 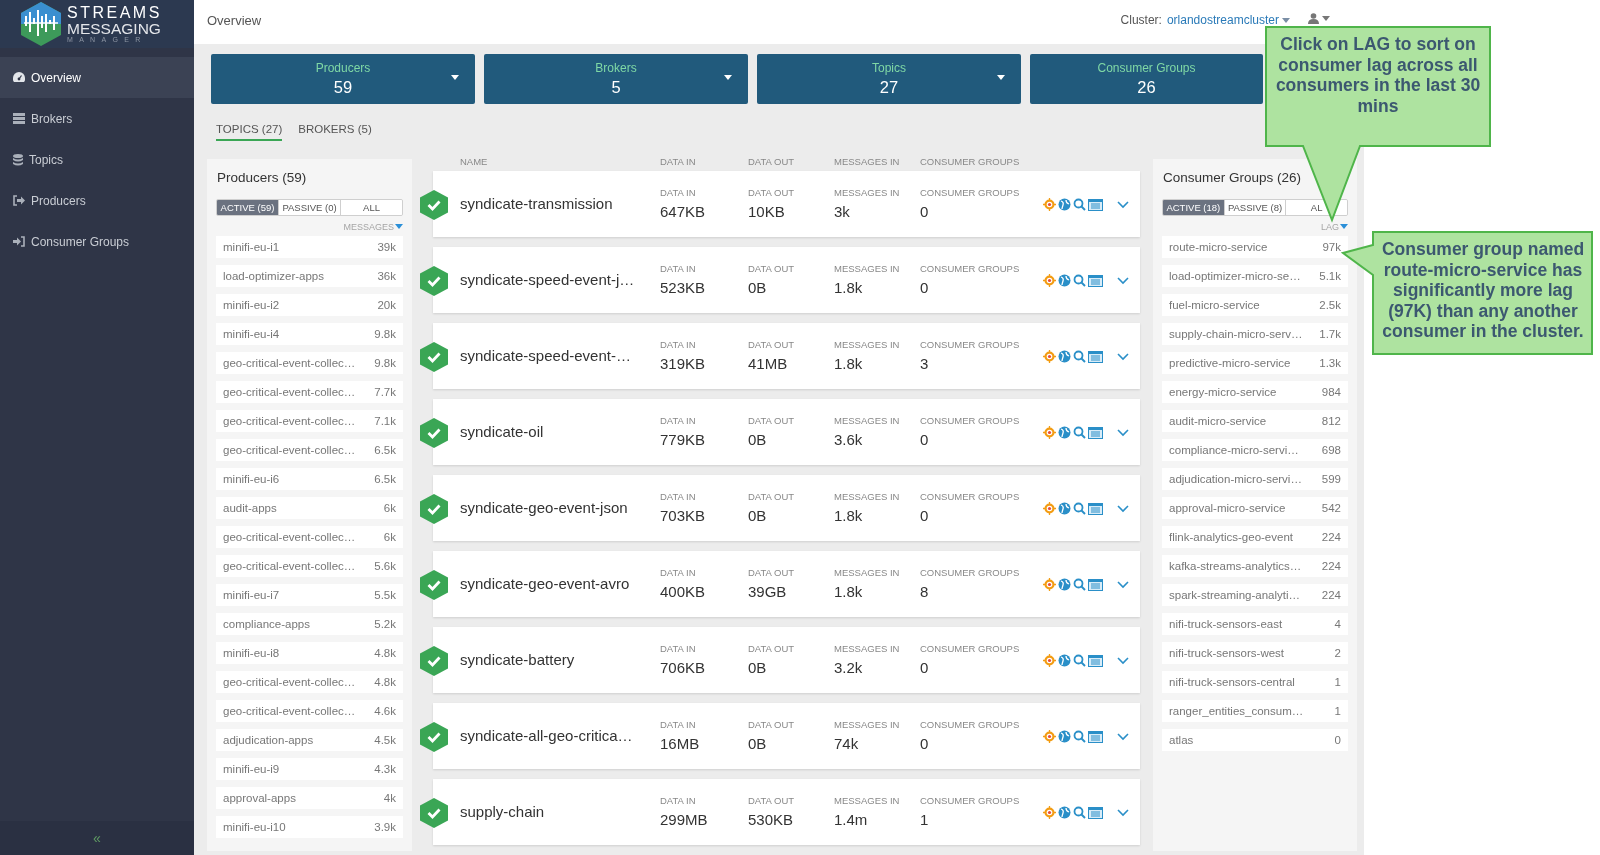 I want to click on list-item: fuel-micro-service 2.5k, so click(x=1255, y=305).